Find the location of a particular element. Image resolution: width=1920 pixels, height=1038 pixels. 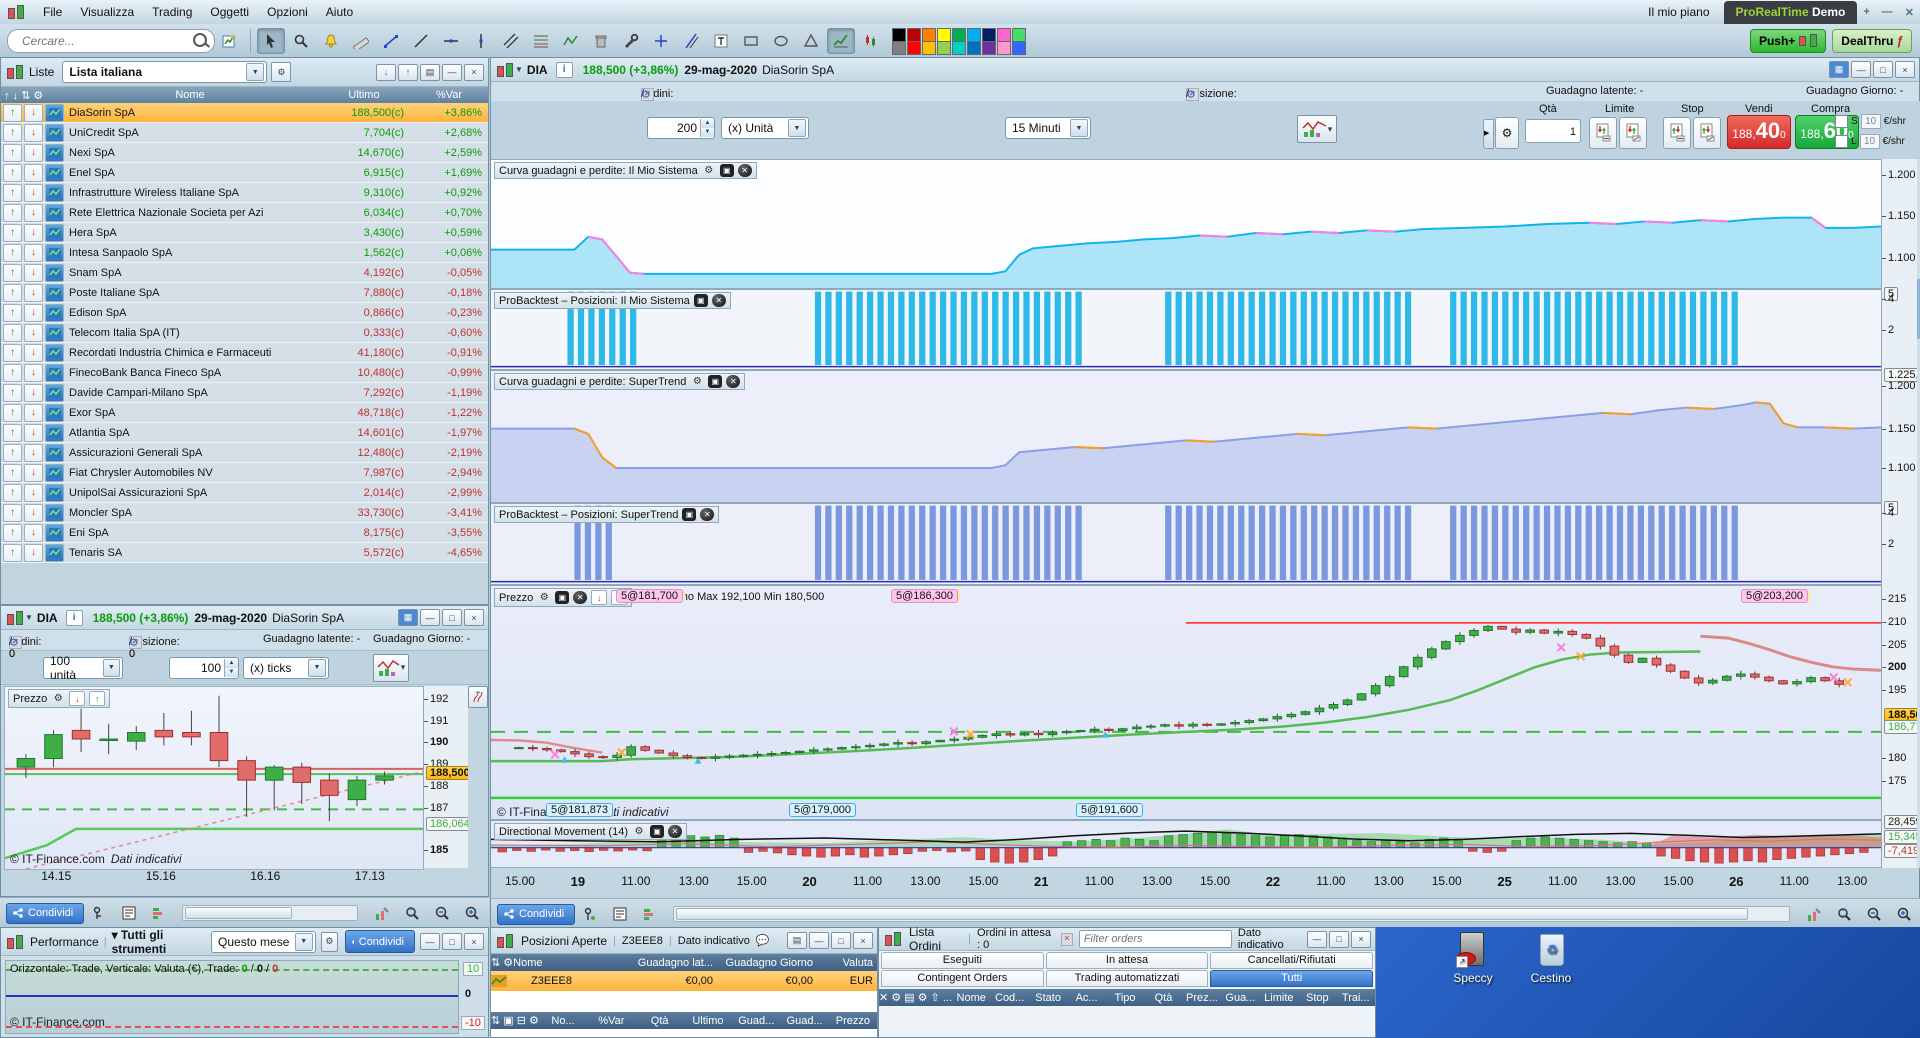

menu-opzioni: Opzioni is located at coordinates (287, 12).